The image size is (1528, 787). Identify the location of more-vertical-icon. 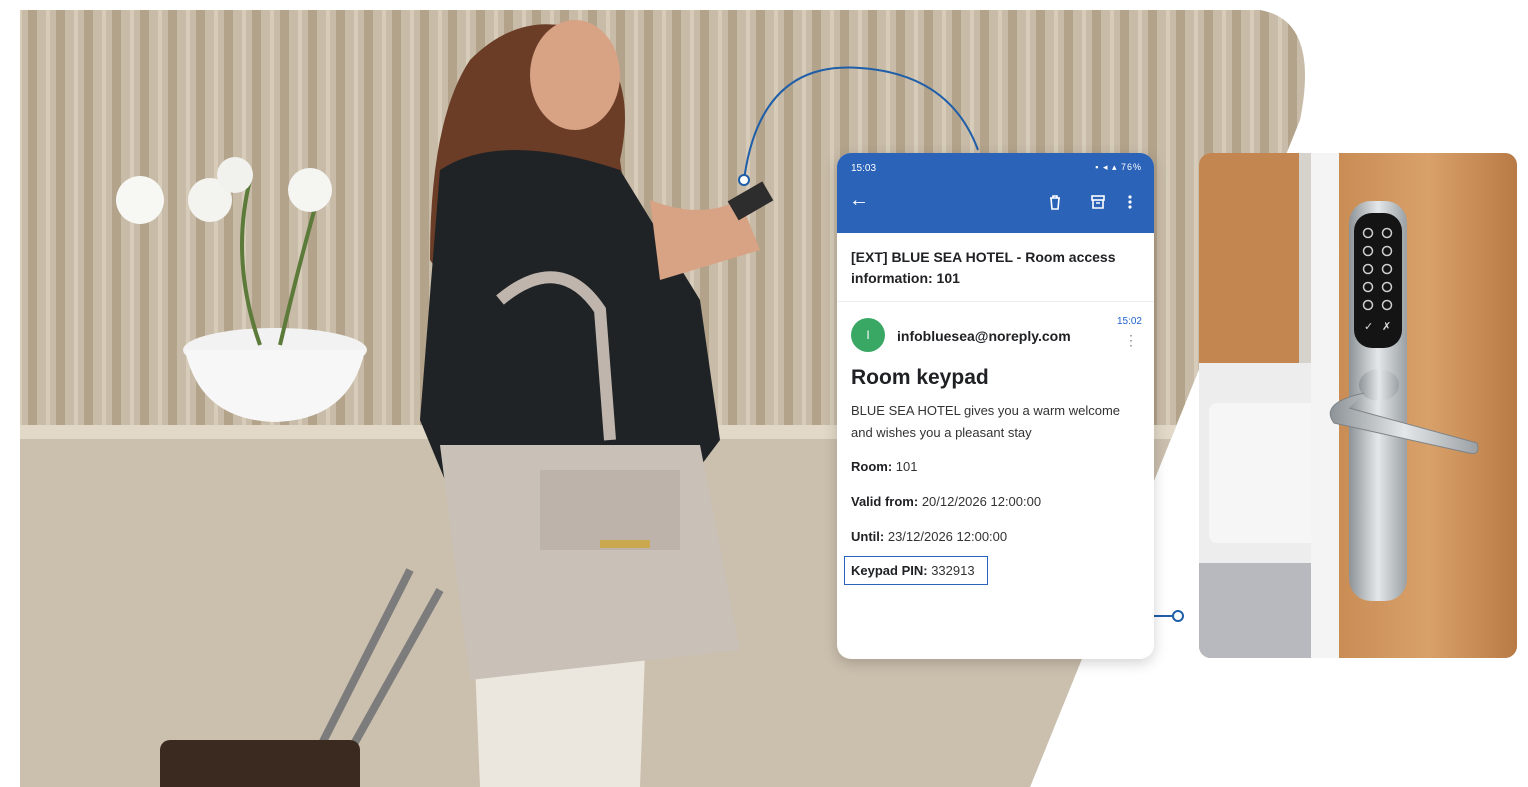
(1130, 202).